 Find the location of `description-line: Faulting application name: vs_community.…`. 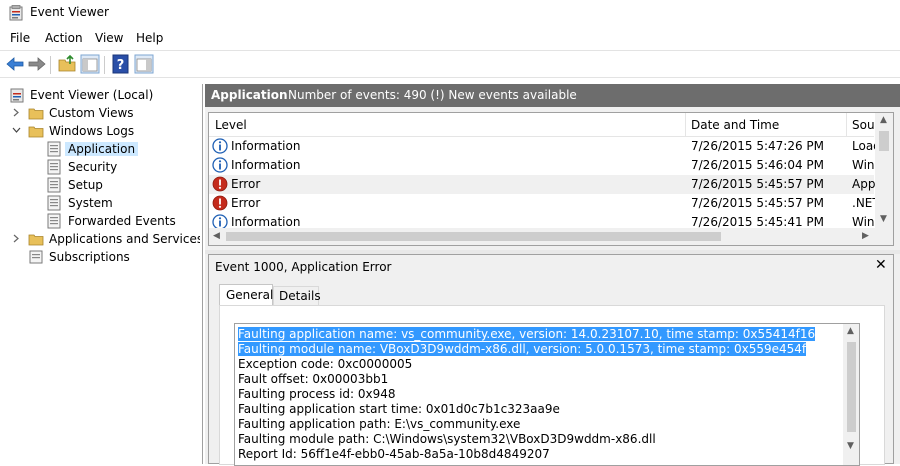

description-line: Faulting application name: vs_community.… is located at coordinates (527, 334).